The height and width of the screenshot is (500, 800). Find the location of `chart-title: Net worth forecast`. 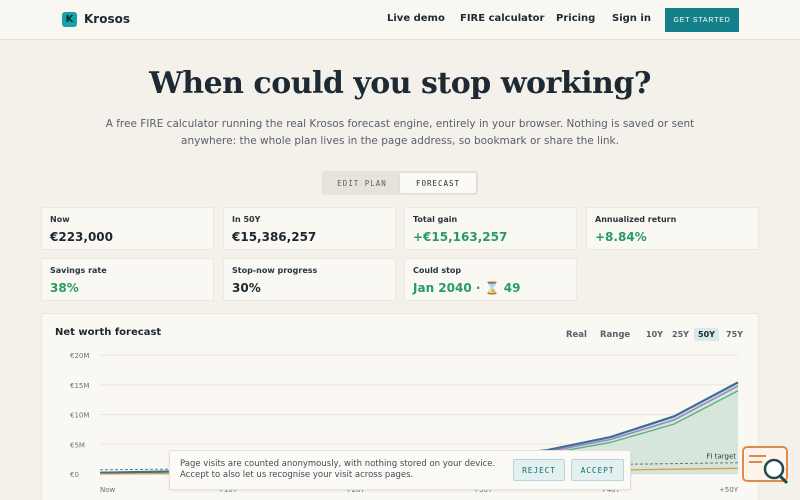

chart-title: Net worth forecast is located at coordinates (108, 332).